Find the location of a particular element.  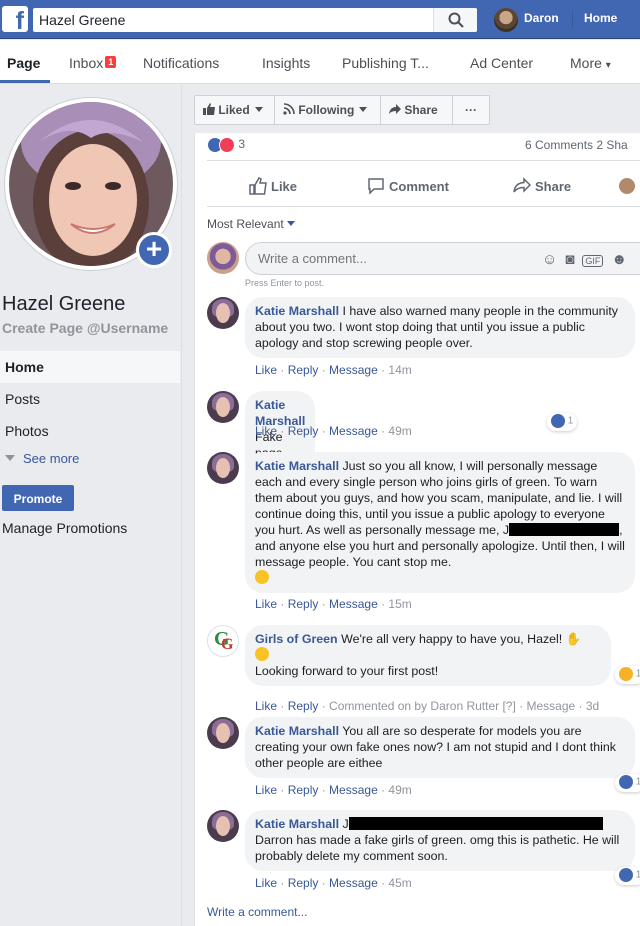

camera-icon: ◙ is located at coordinates (573, 259).